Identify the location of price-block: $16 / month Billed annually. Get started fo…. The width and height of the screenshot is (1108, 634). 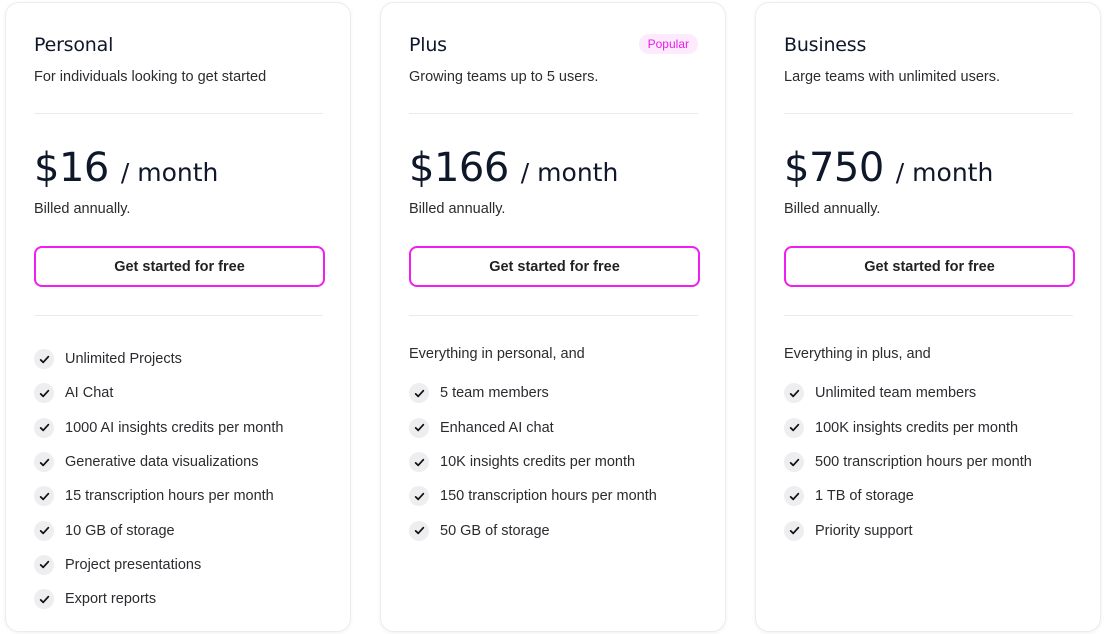
(179, 215).